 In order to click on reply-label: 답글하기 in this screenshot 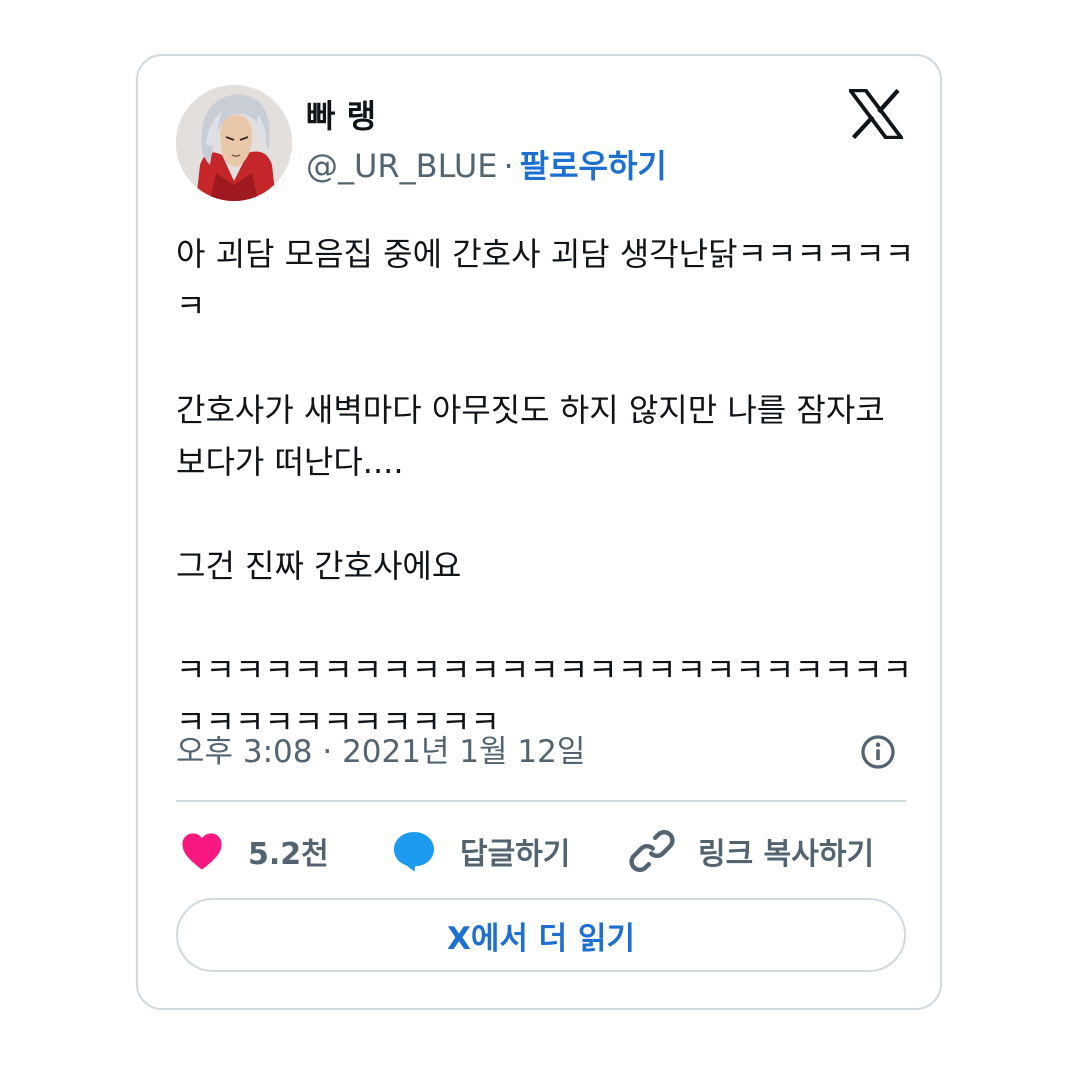, I will do `click(515, 854)`.